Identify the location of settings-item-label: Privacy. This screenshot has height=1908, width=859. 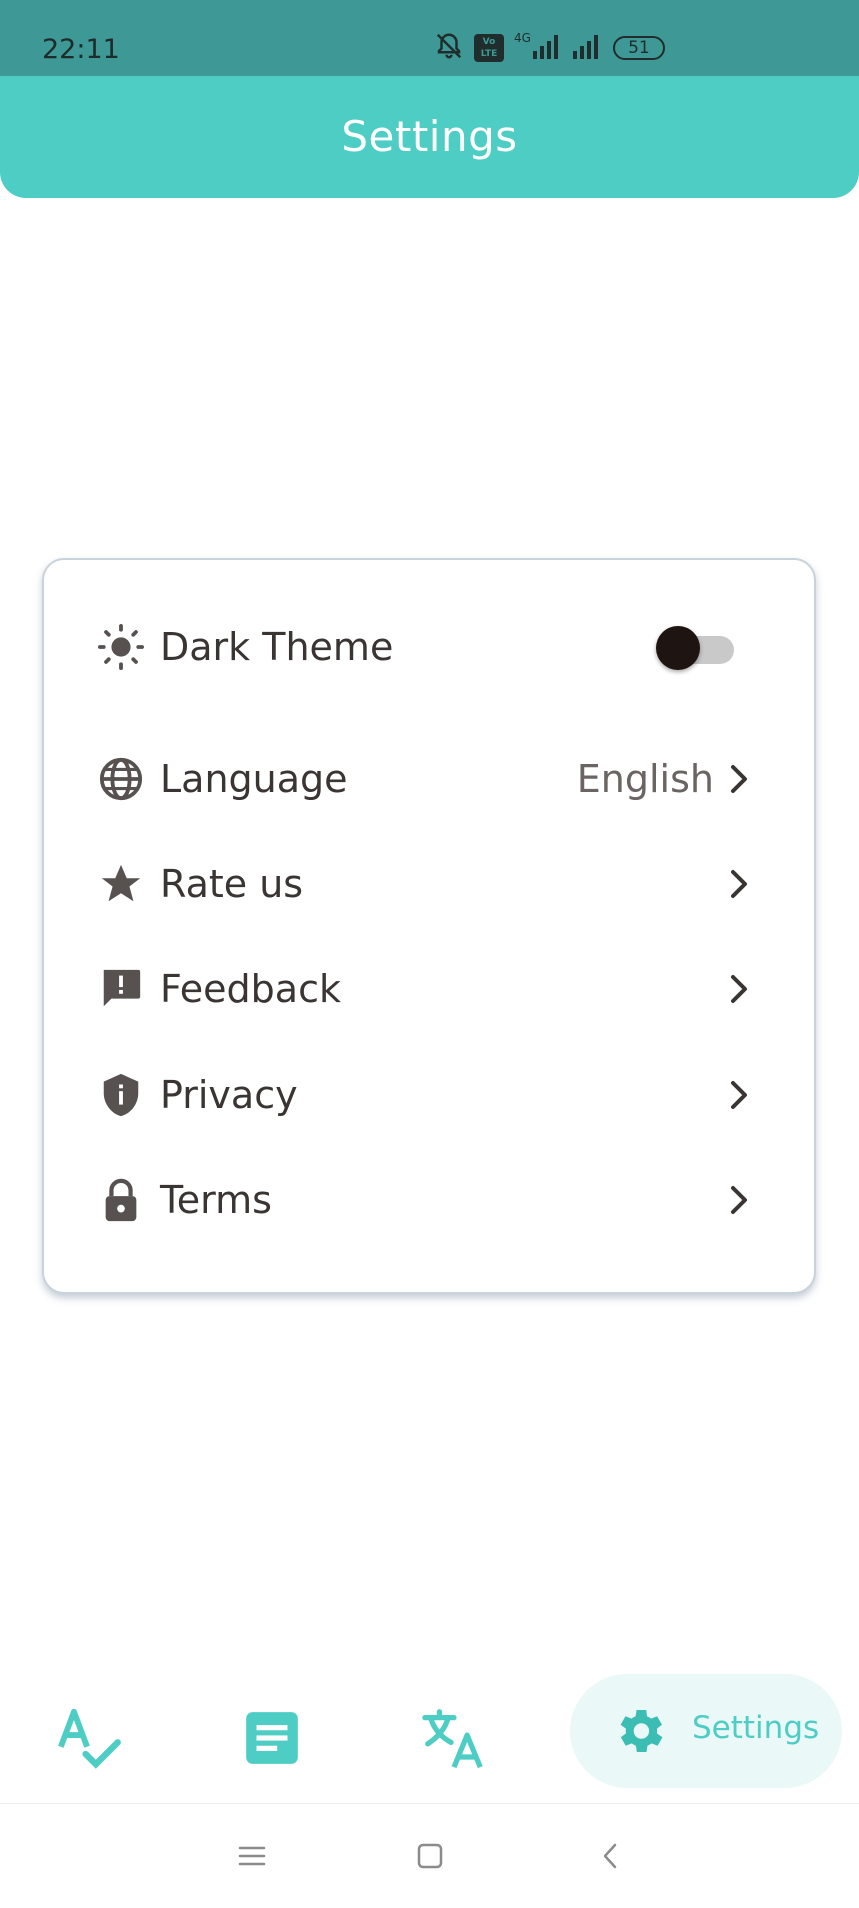
(229, 1095).